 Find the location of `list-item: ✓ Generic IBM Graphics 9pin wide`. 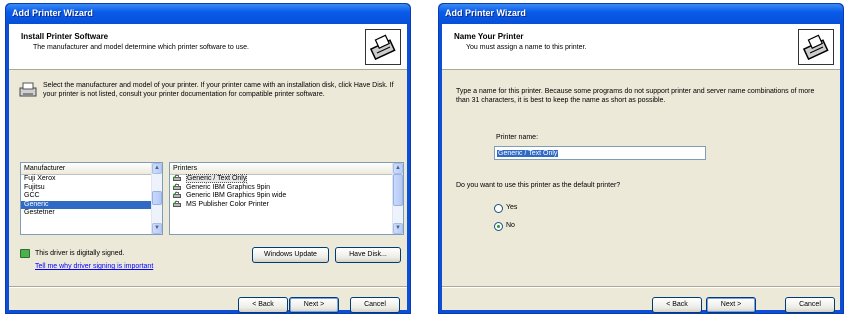

list-item: ✓ Generic IBM Graphics 9pin wide is located at coordinates (286, 196).